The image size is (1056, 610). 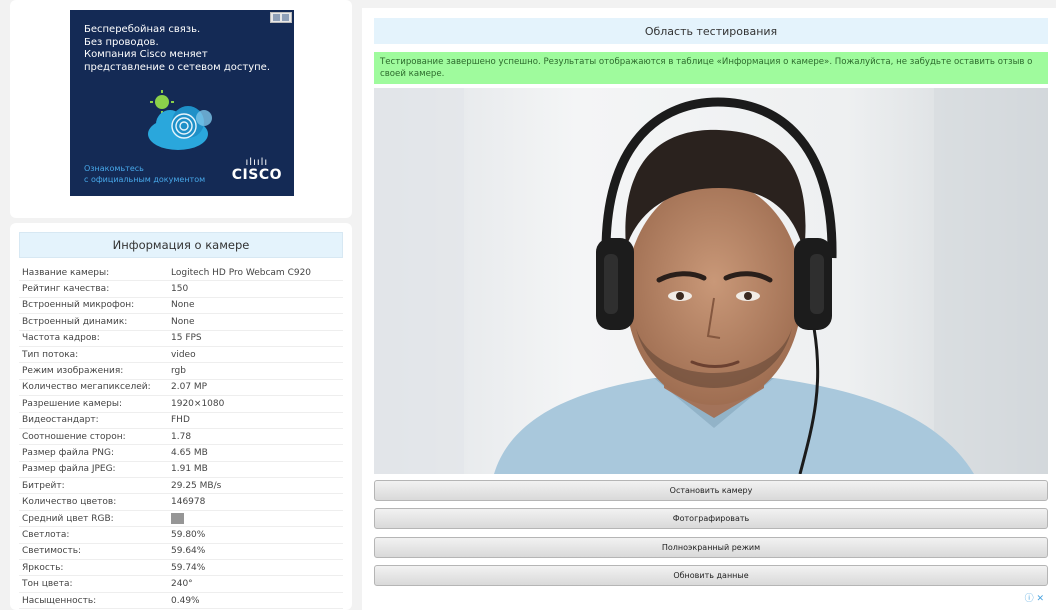 I want to click on camera-info-value: 59.80%, so click(x=188, y=534).